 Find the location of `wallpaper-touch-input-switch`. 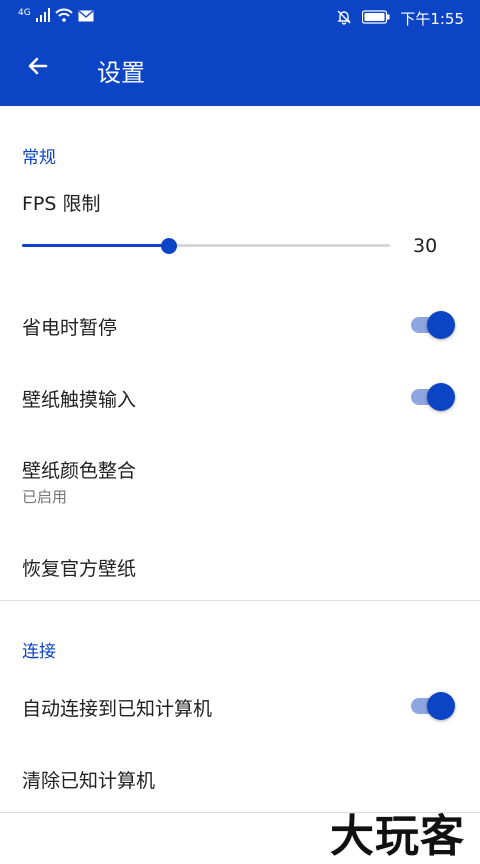

wallpaper-touch-input-switch is located at coordinates (433, 397).